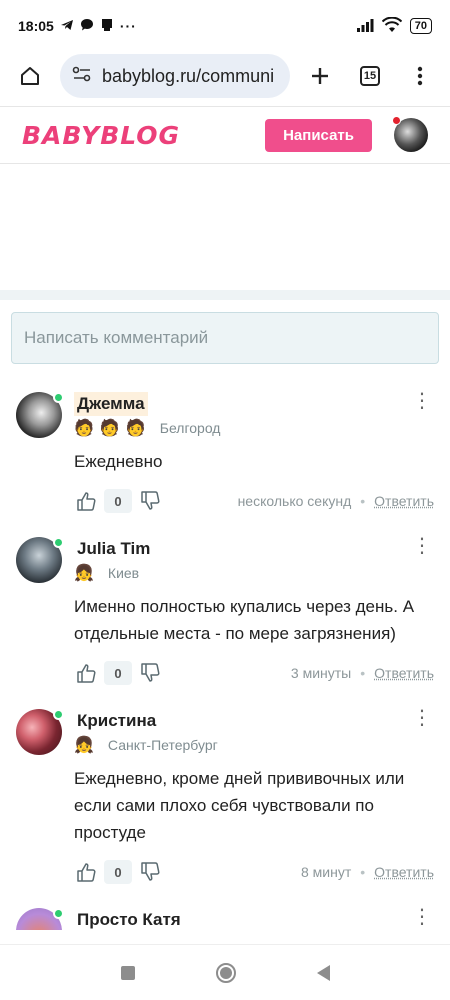 The height and width of the screenshot is (1000, 450). Describe the element at coordinates (118, 461) in the screenshot. I see `comment-text: Ежедневно` at that location.